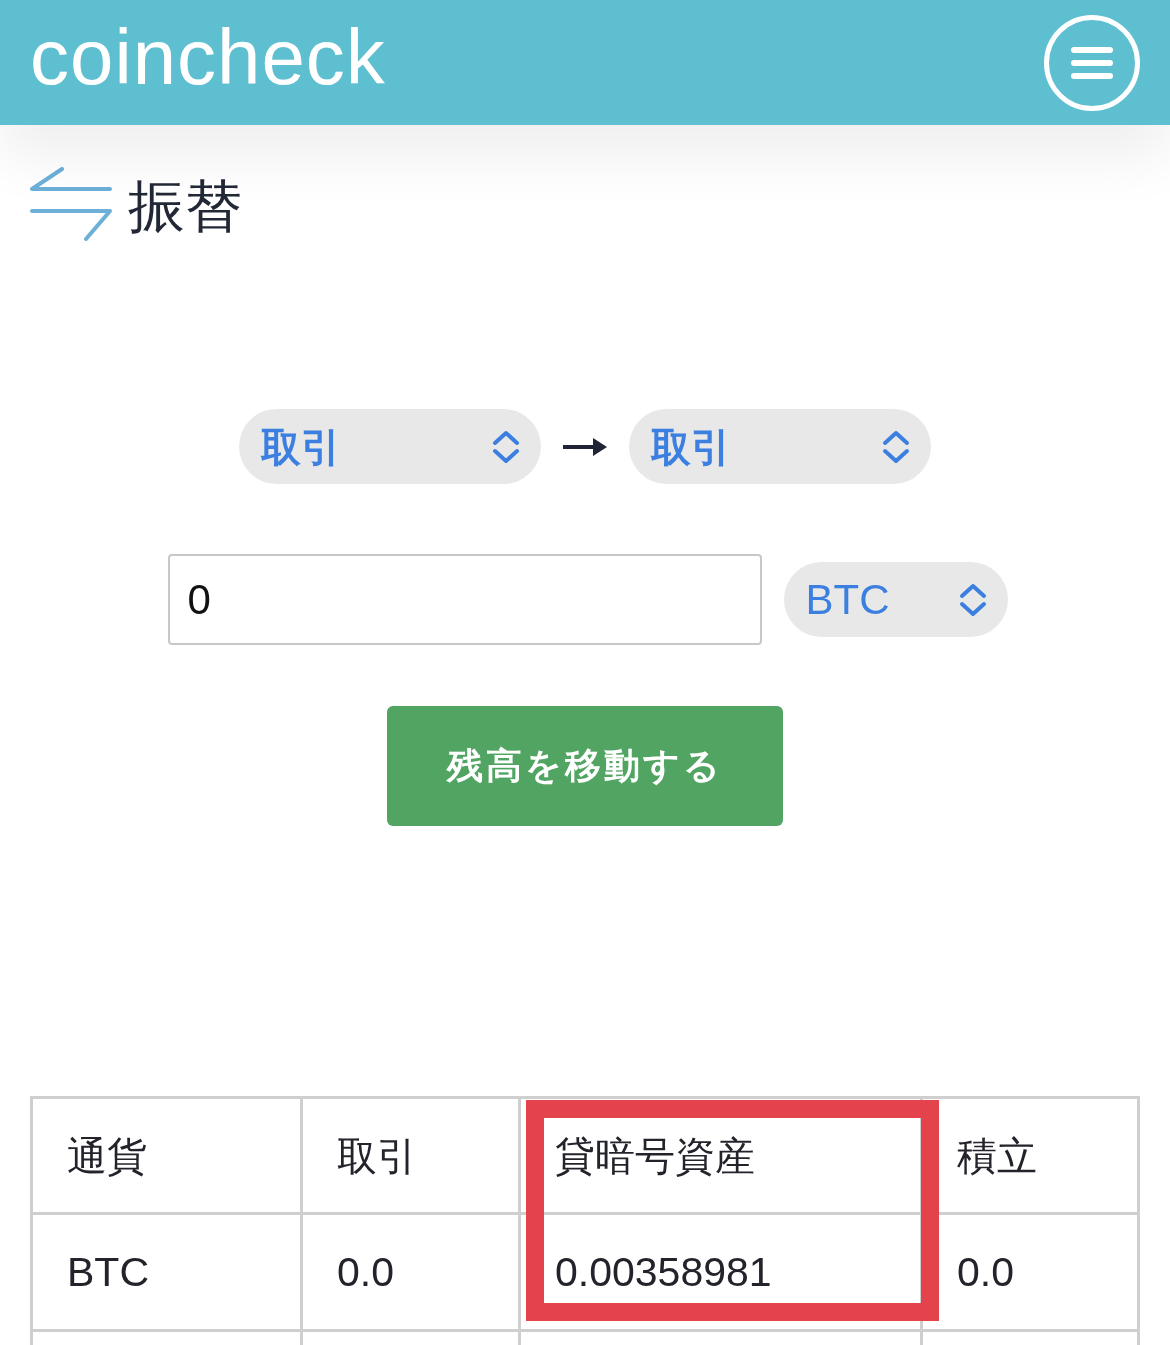 The image size is (1170, 1345). I want to click on table-cell: 0.00358981, so click(720, 1273).